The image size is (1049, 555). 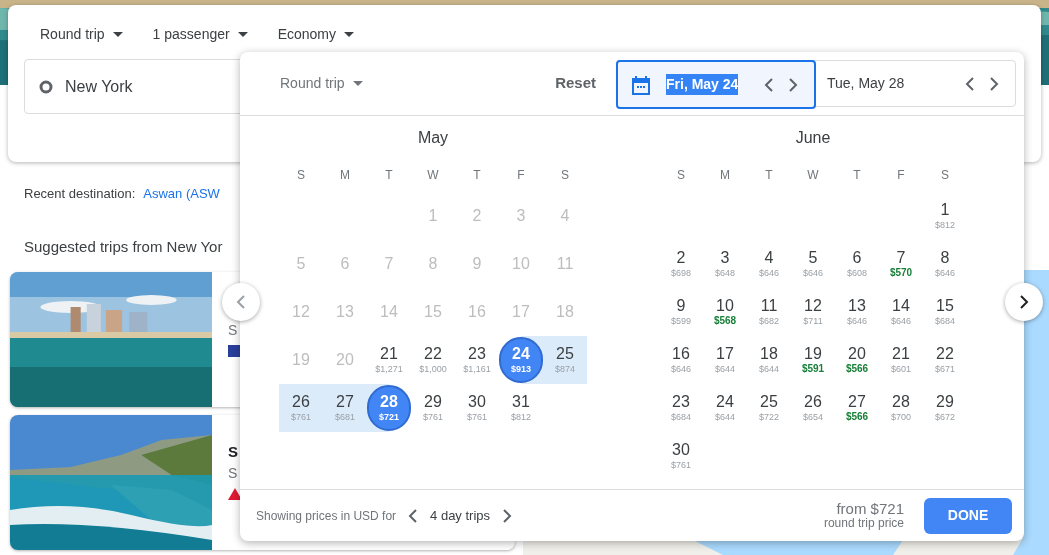 I want to click on calendar-day: 19, so click(x=301, y=360).